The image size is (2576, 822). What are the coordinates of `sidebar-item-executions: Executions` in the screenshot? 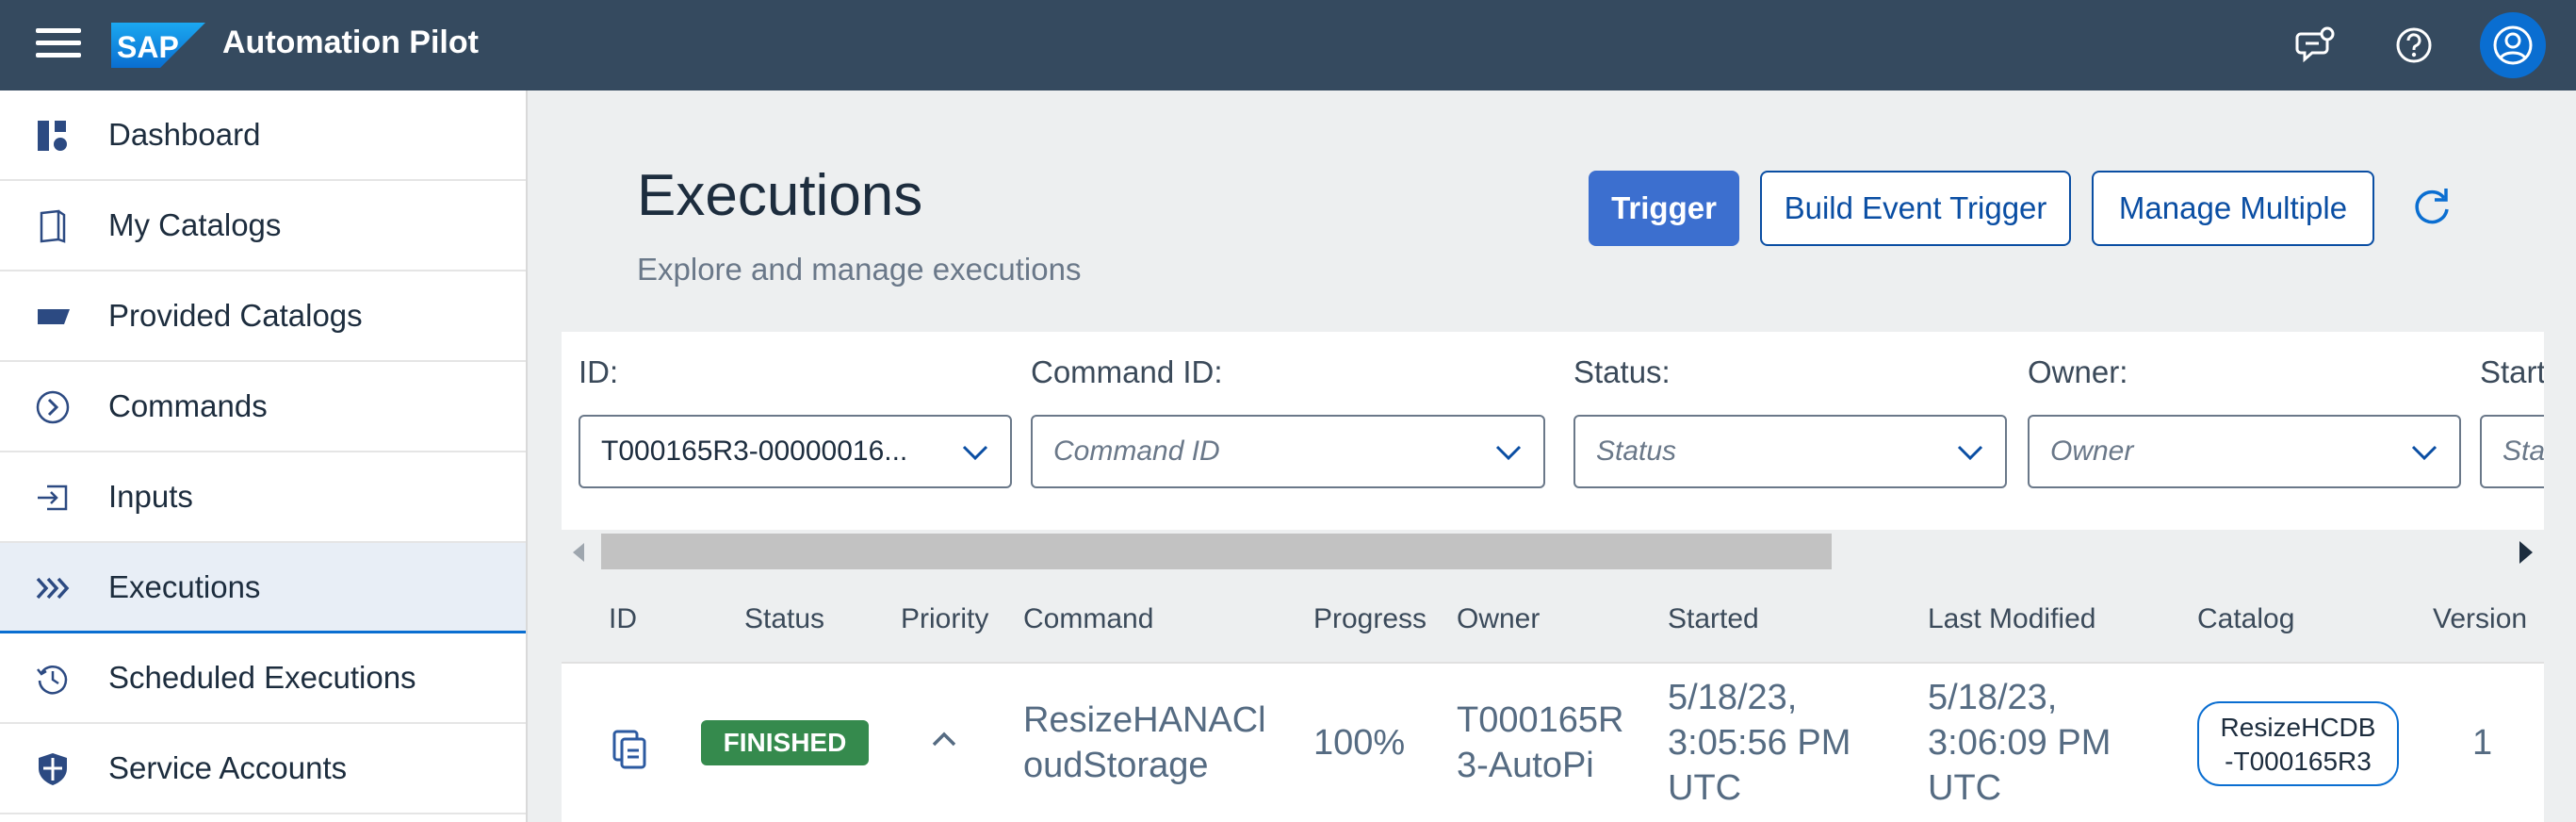 It's located at (263, 588).